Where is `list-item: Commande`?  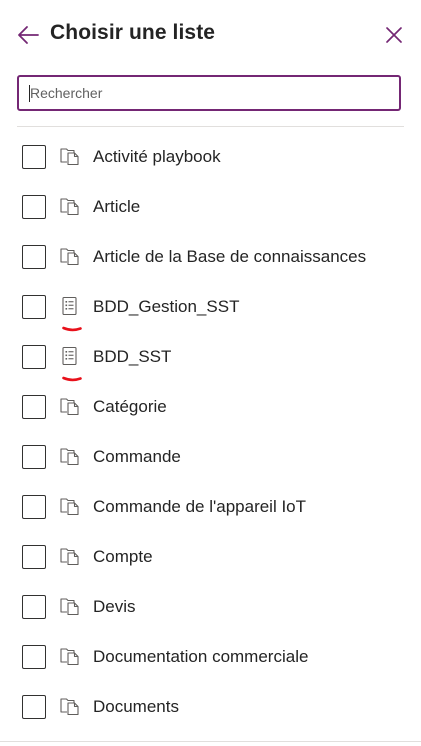
list-item: Commande is located at coordinates (210, 457).